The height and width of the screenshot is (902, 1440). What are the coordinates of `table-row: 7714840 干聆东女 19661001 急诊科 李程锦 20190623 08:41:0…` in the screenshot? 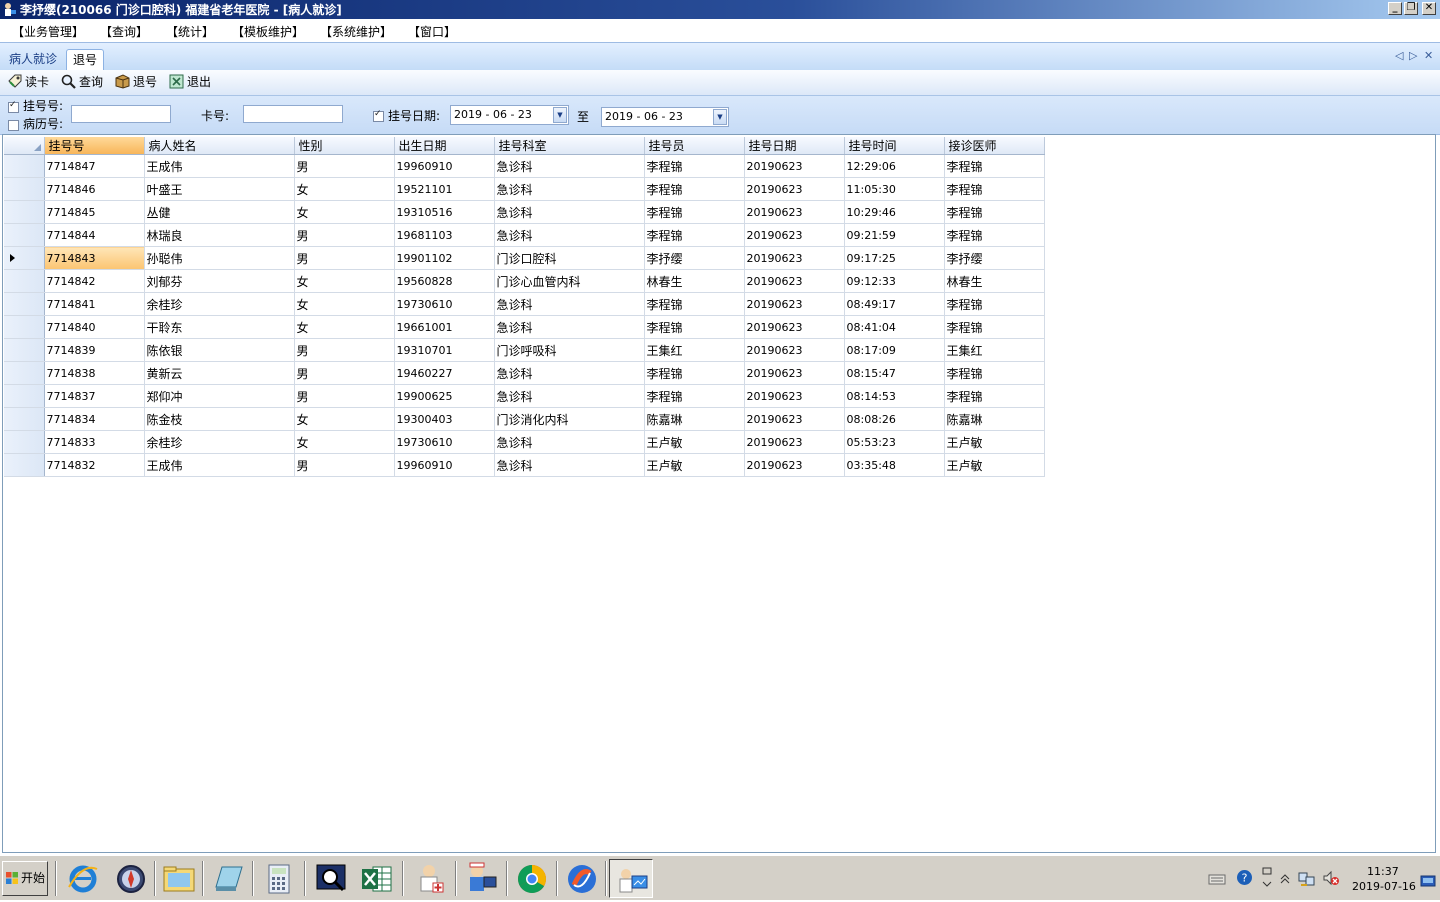 It's located at (524, 327).